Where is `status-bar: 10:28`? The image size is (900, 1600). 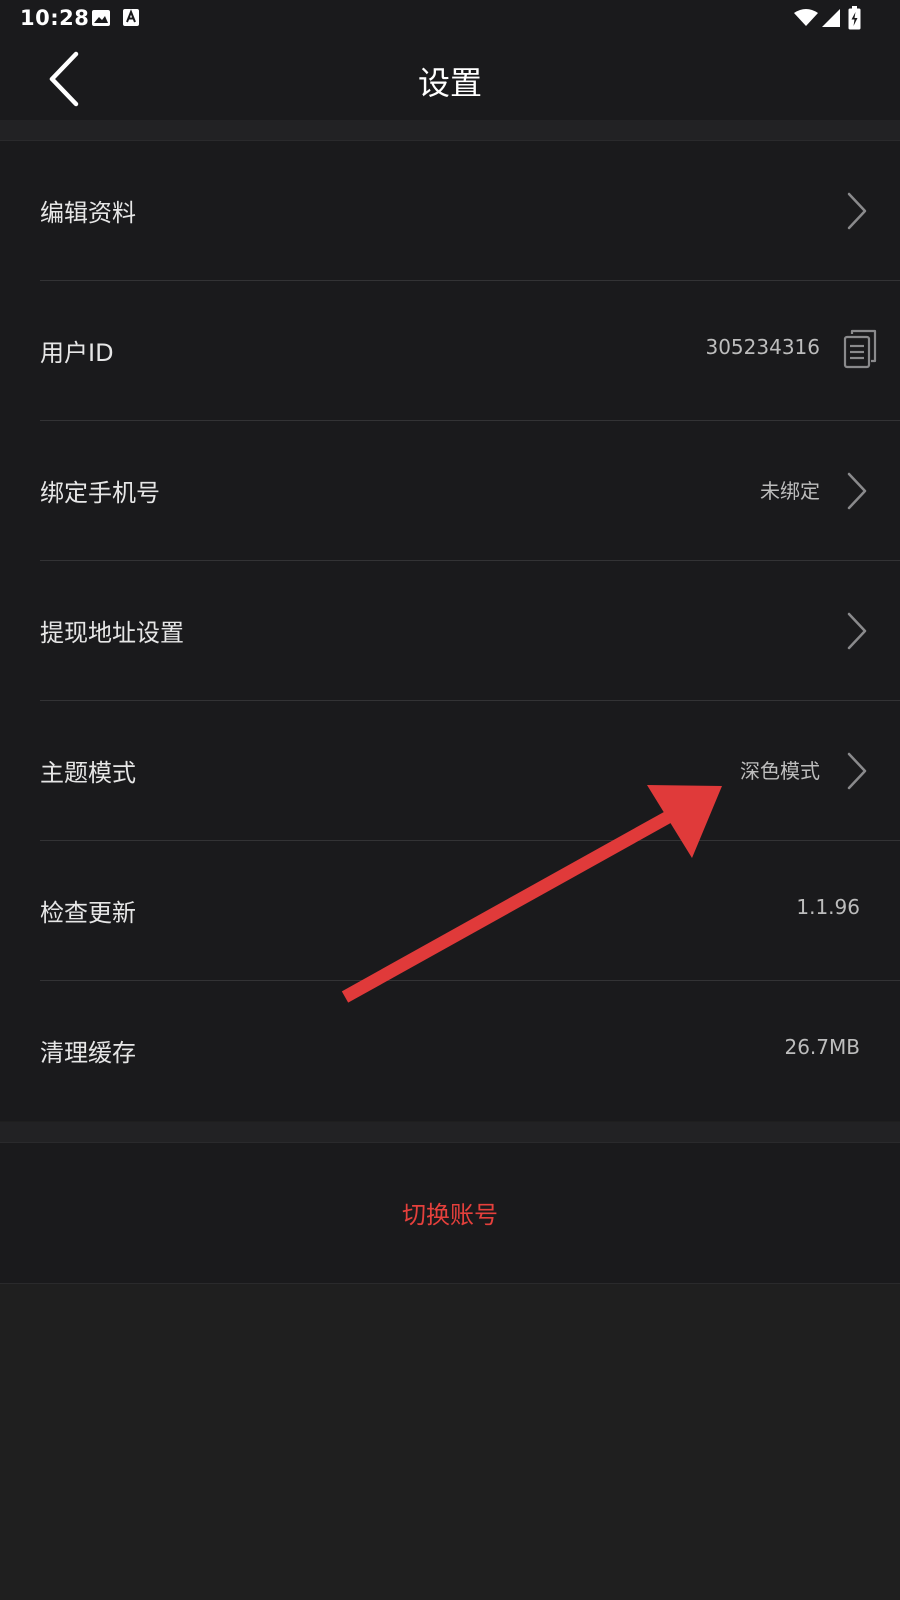 status-bar: 10:28 is located at coordinates (450, 19).